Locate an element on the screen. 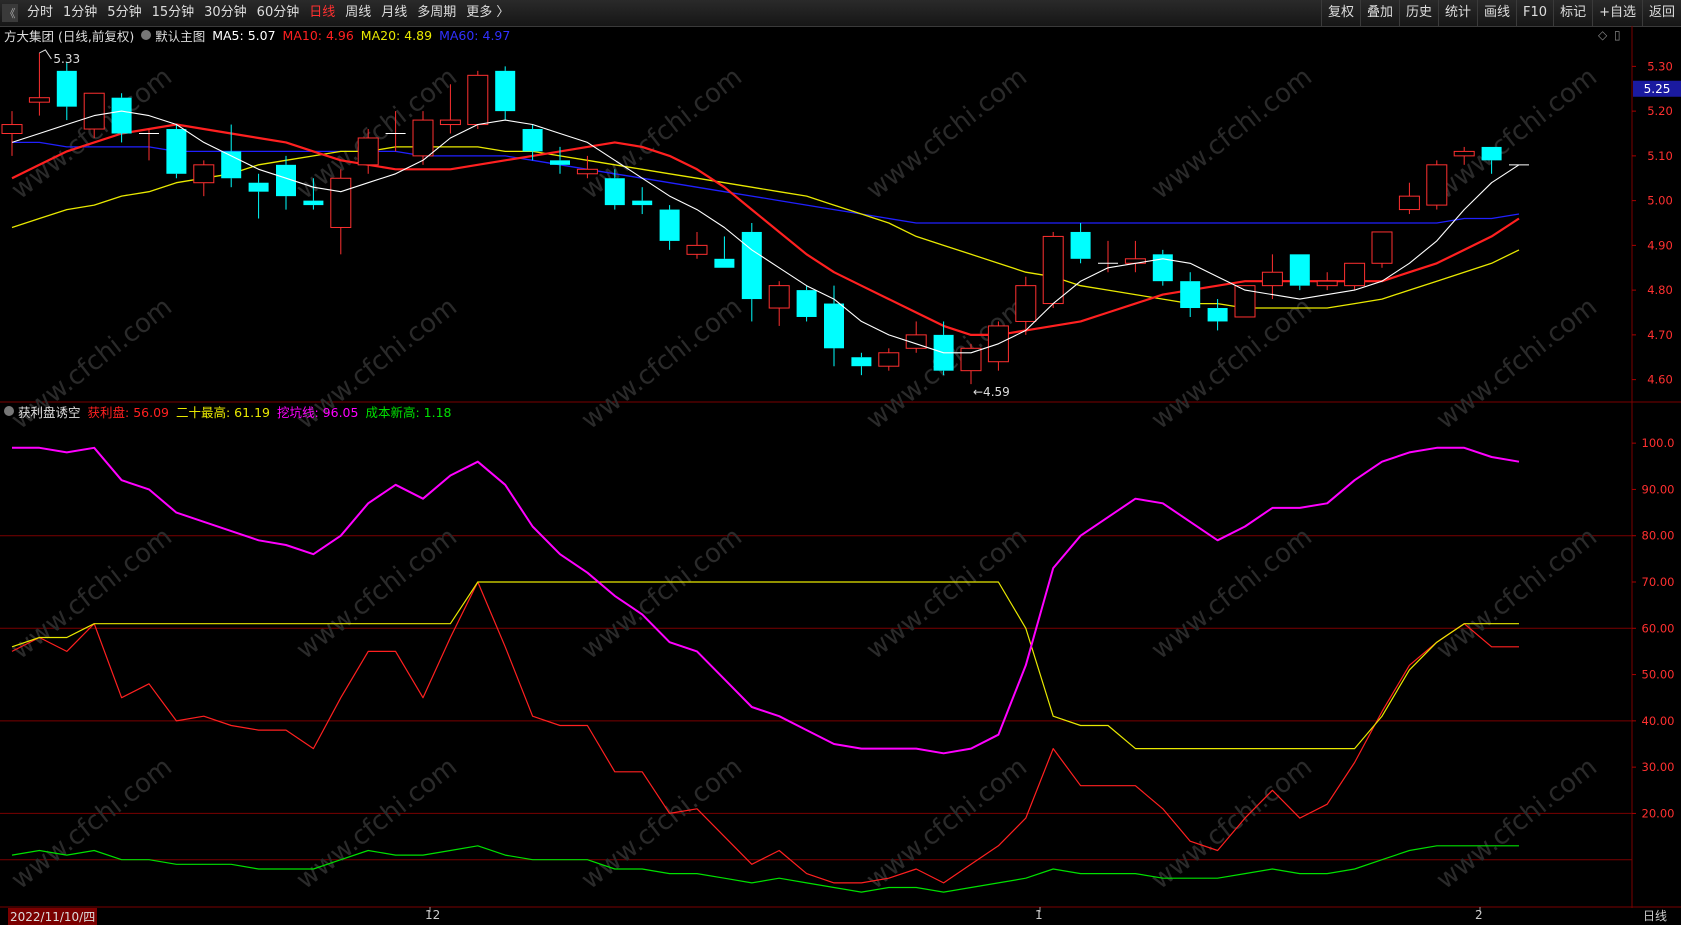 This screenshot has height=925, width=1681. date-axis: 2022/11/10/四 12 1 2 is located at coordinates (840, 916).